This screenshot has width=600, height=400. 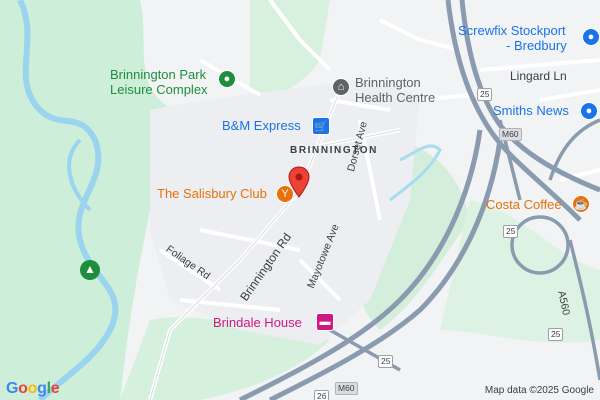 I want to click on hospital-icon: ⌂, so click(x=341, y=87).